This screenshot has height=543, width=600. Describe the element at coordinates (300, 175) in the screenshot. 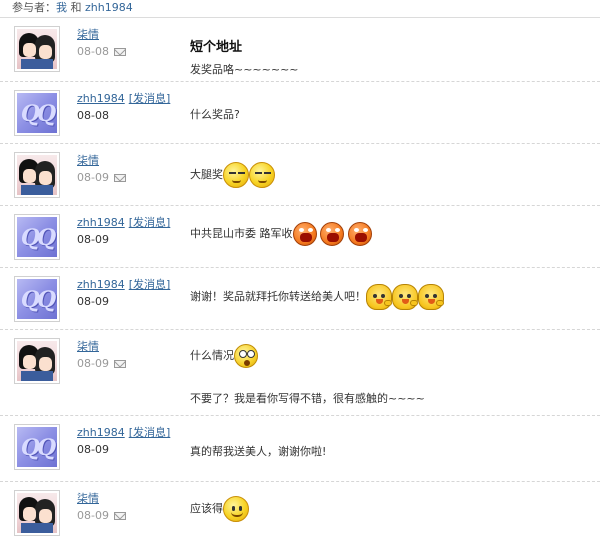

I see `message-row: 柒情 08-09 大腿奖` at that location.